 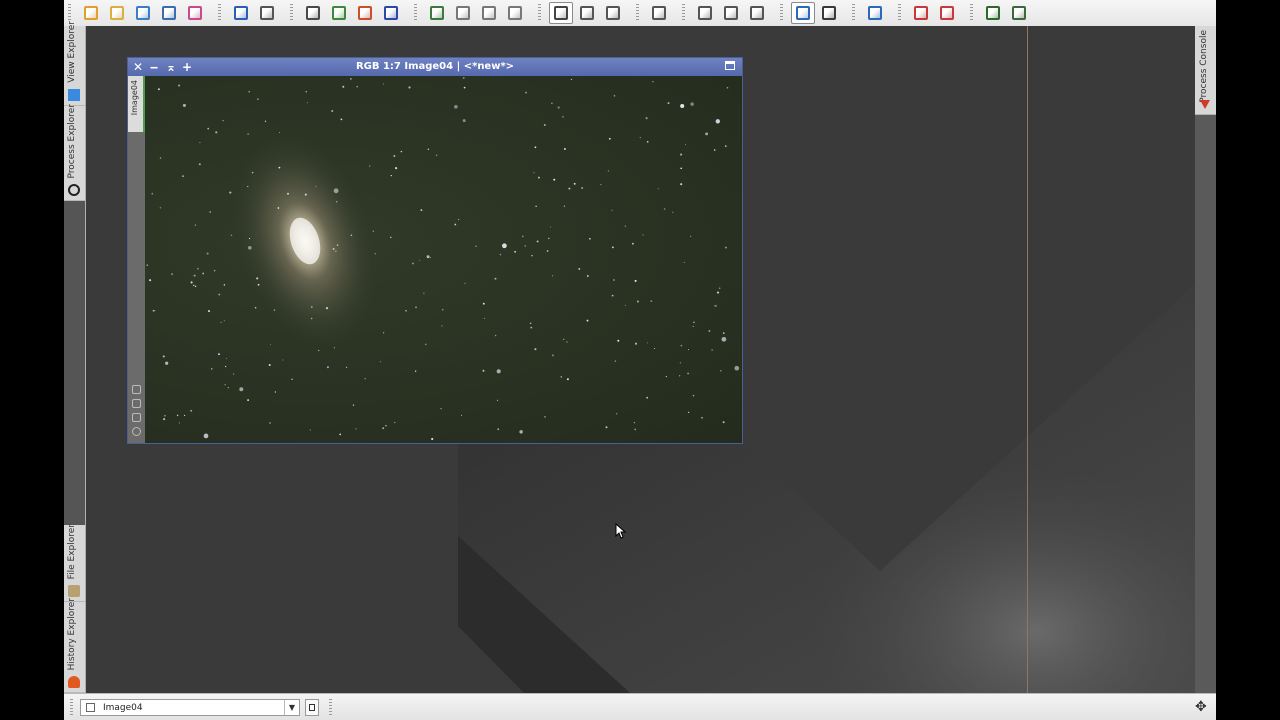 I want to click on color-image-button, so click(x=195, y=13).